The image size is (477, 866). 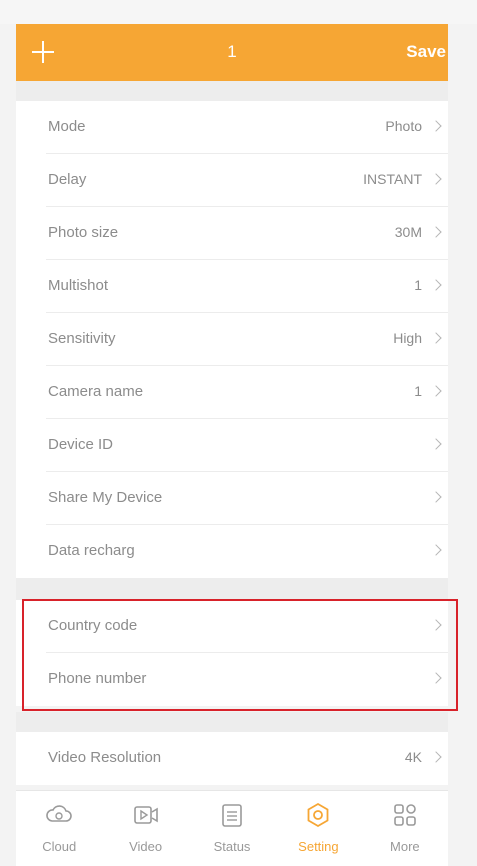 I want to click on setting-label: Camera name, so click(x=96, y=391).